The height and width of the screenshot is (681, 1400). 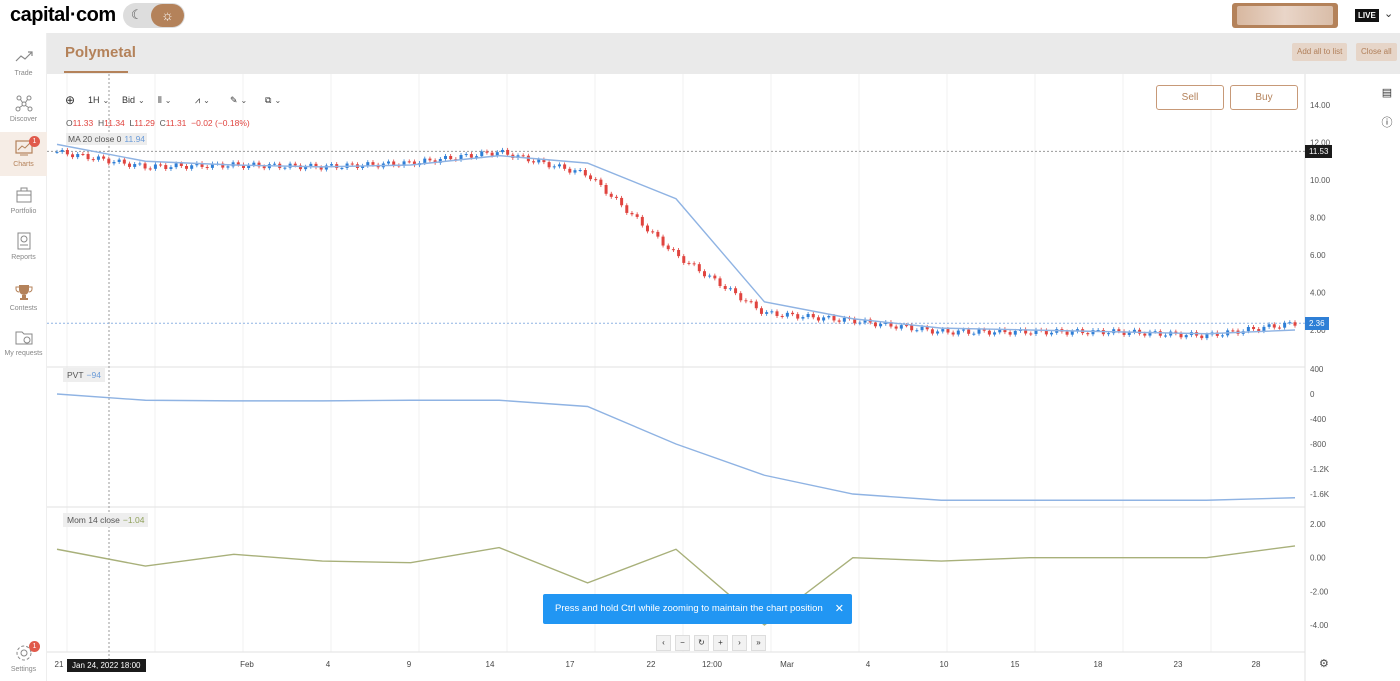 What do you see at coordinates (98, 100) in the screenshot?
I see `interval-select: 1H ⌄` at bounding box center [98, 100].